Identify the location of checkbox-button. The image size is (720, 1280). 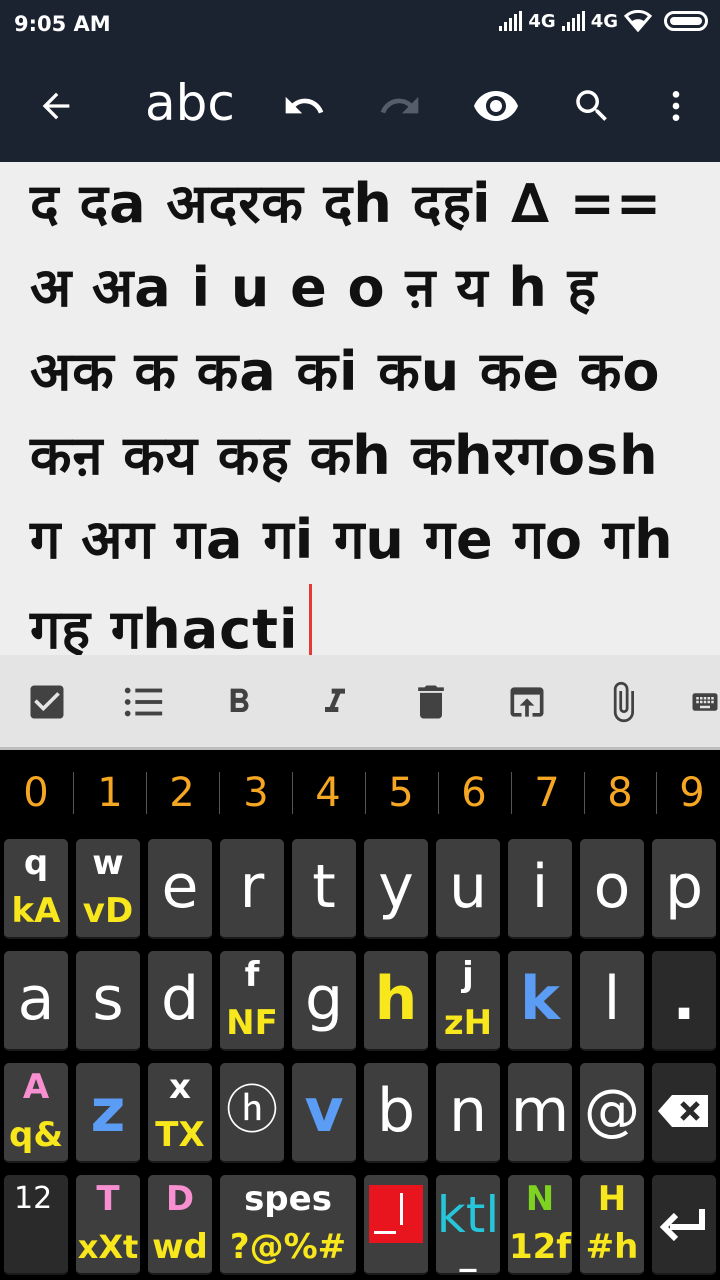
(47, 702).